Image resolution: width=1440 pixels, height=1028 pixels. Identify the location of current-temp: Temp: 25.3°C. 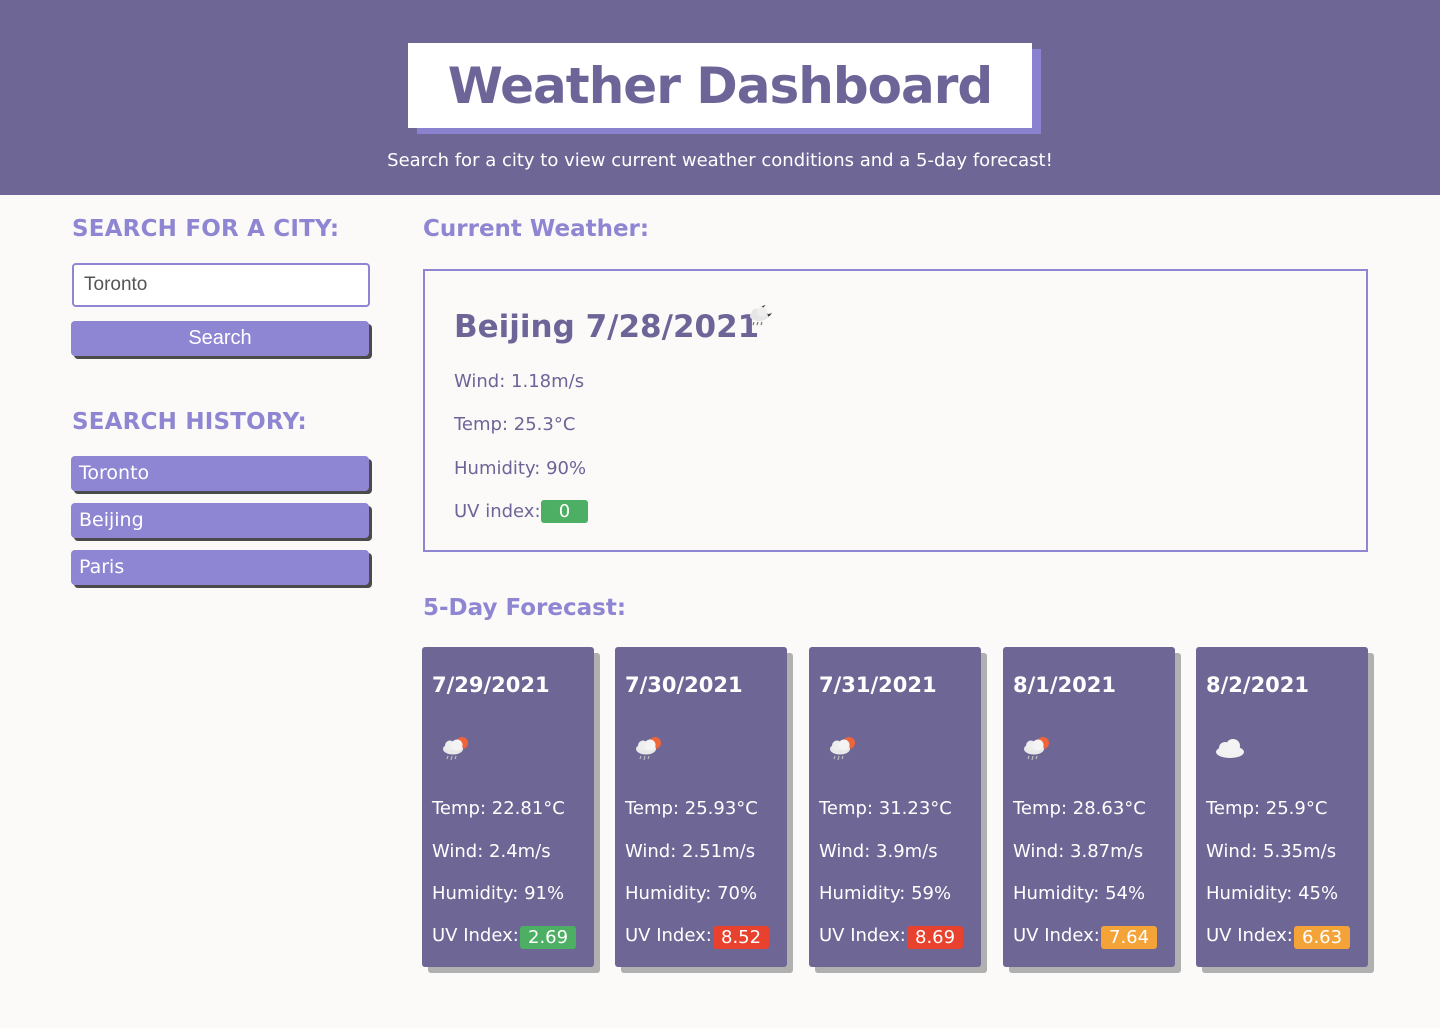
(515, 424).